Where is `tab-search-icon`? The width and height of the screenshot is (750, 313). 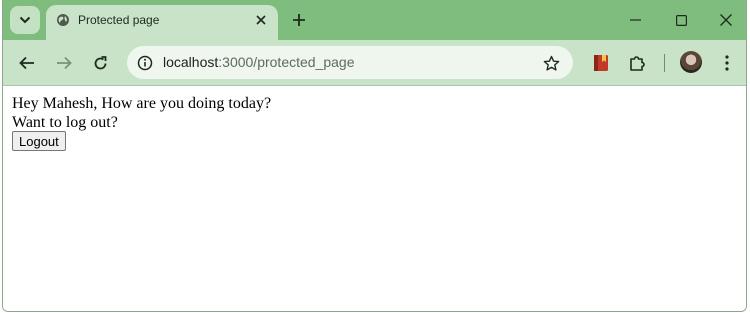
tab-search-icon is located at coordinates (25, 20).